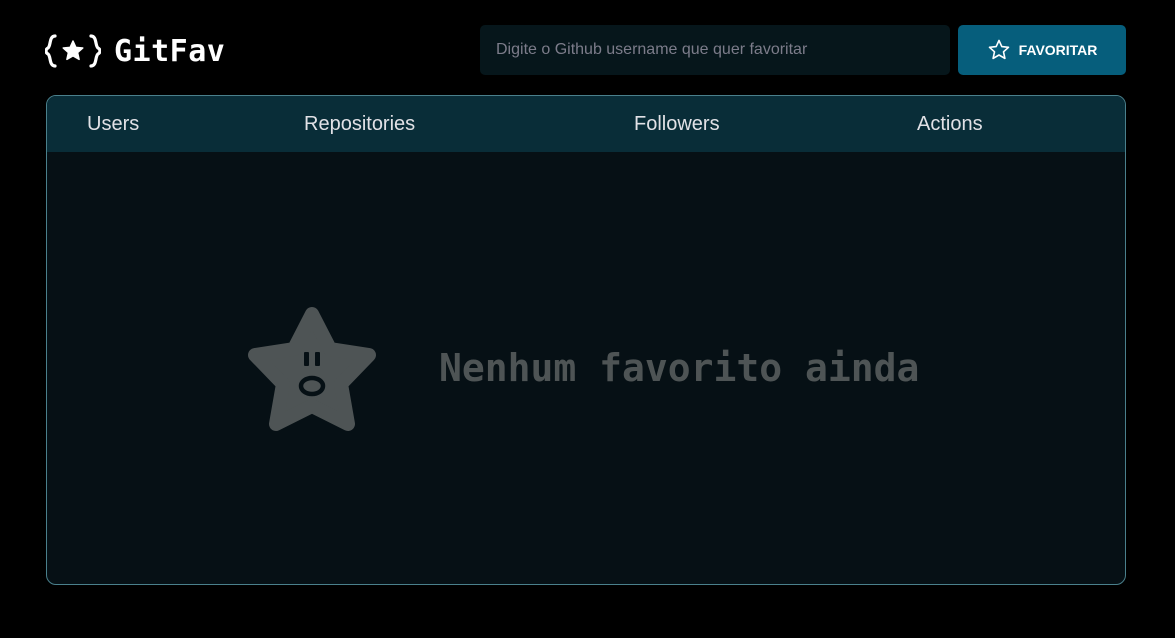  Describe the element at coordinates (113, 124) in the screenshot. I see `column-header-users: Users` at that location.